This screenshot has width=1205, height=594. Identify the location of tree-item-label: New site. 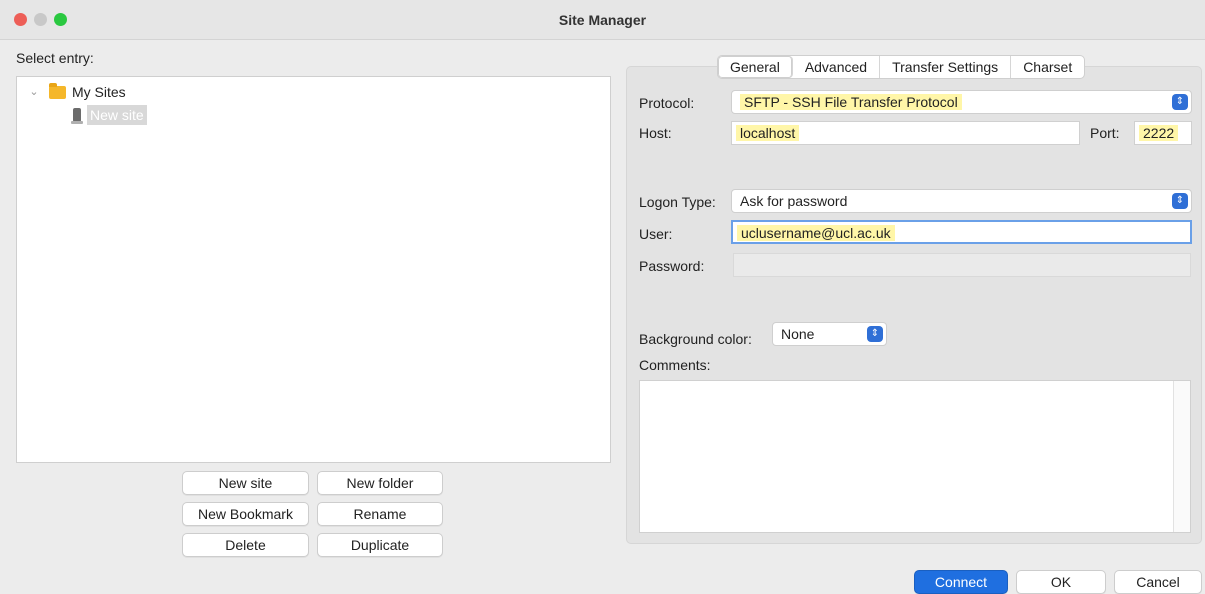
(117, 115).